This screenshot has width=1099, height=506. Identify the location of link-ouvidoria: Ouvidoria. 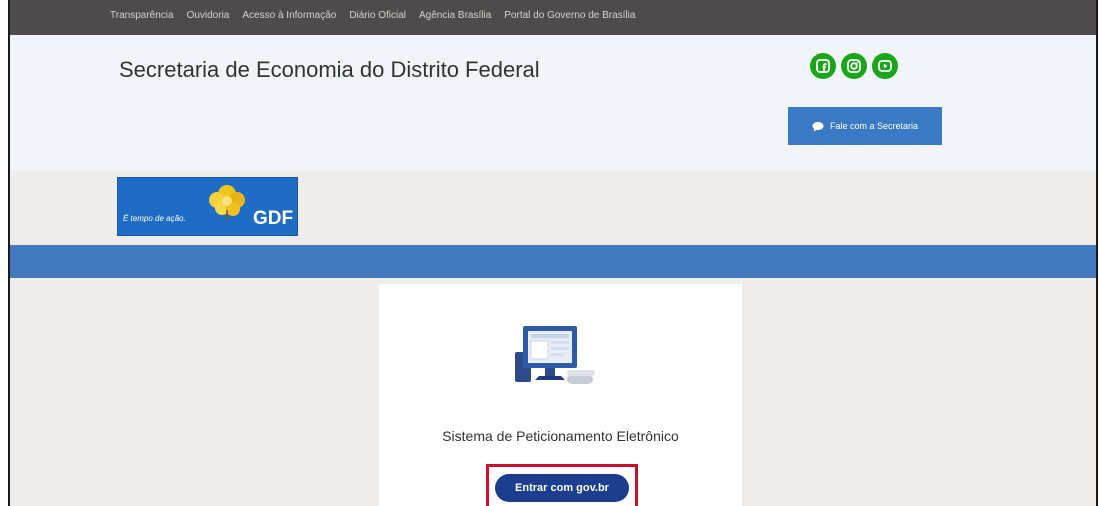
(208, 15).